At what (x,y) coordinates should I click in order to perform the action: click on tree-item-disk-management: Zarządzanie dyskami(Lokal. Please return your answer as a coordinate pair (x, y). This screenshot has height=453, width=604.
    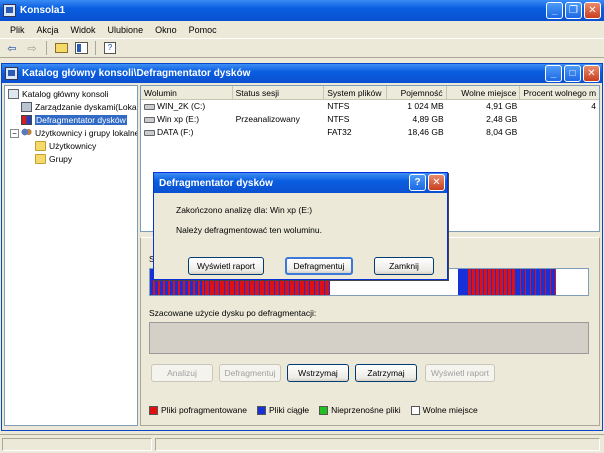
    Looking at the image, I should click on (79, 107).